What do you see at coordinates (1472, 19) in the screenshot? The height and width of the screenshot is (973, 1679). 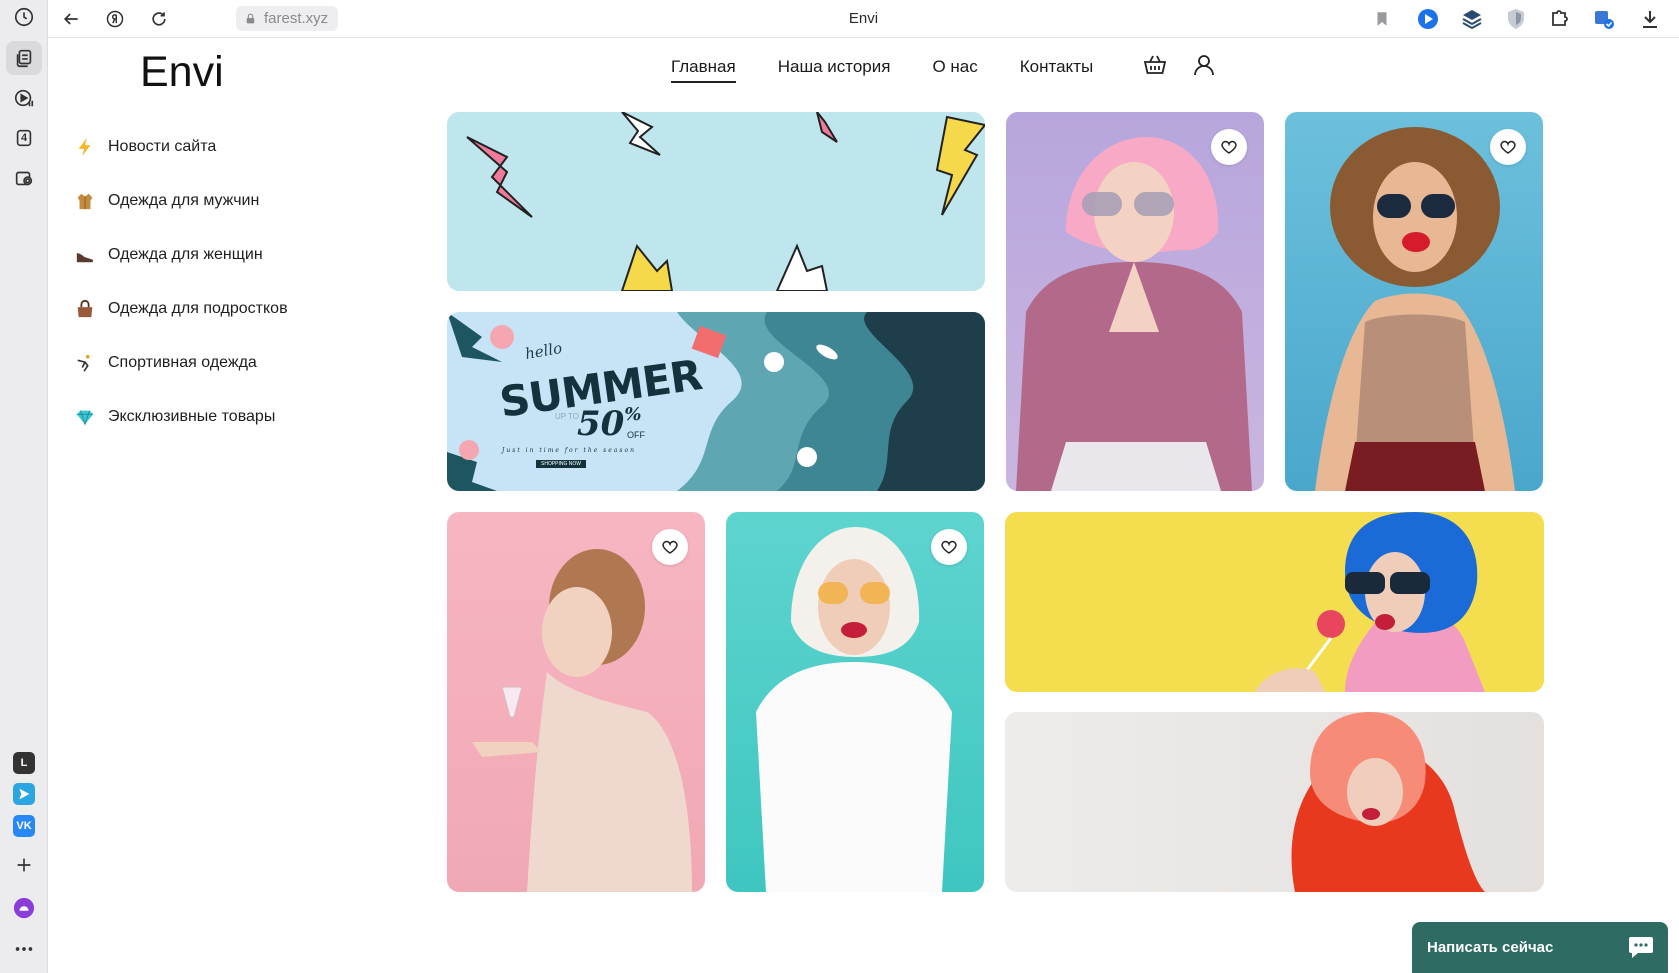 I see `extension-layers-icon` at bounding box center [1472, 19].